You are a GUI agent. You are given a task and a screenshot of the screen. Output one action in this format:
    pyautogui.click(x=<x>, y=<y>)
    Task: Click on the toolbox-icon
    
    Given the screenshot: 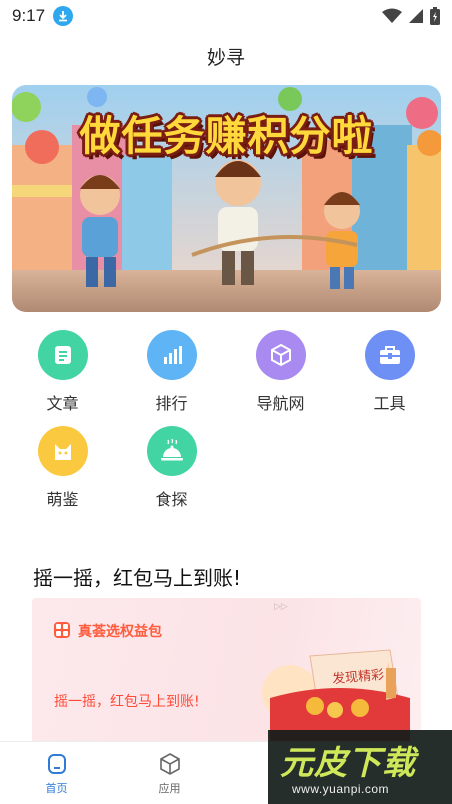 What is the action you would take?
    pyautogui.click(x=389, y=355)
    